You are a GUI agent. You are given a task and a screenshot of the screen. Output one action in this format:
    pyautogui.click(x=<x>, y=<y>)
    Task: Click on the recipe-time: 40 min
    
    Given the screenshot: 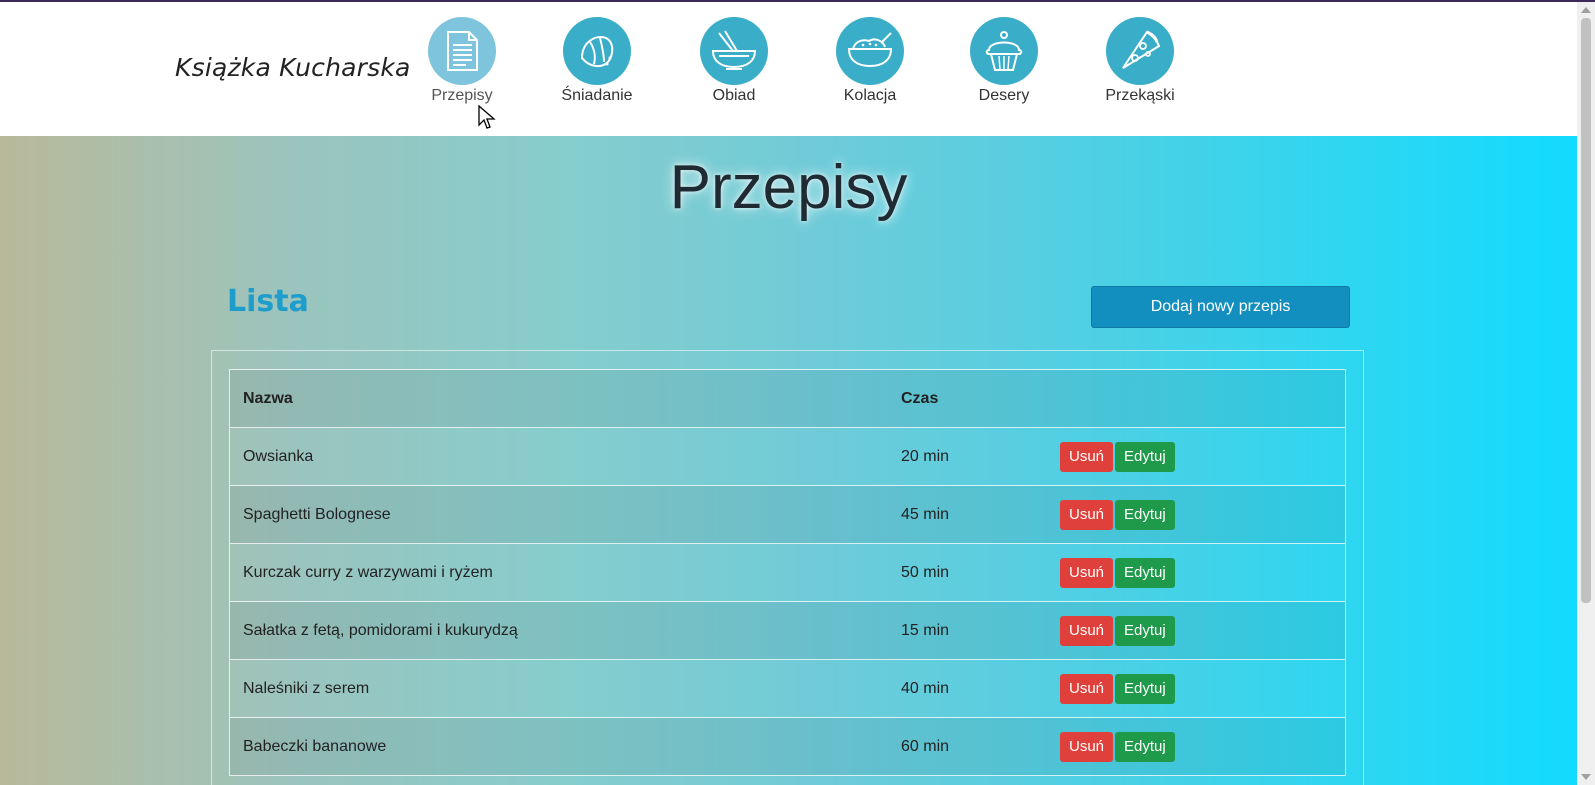 What is the action you would take?
    pyautogui.click(x=967, y=688)
    